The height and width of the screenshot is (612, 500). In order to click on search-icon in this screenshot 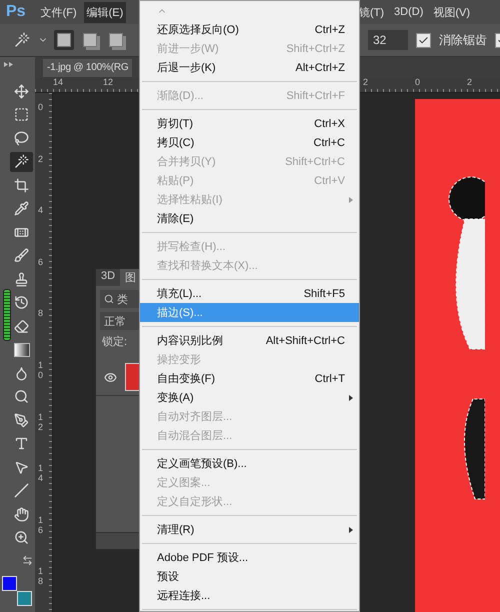, I will do `click(109, 299)`.